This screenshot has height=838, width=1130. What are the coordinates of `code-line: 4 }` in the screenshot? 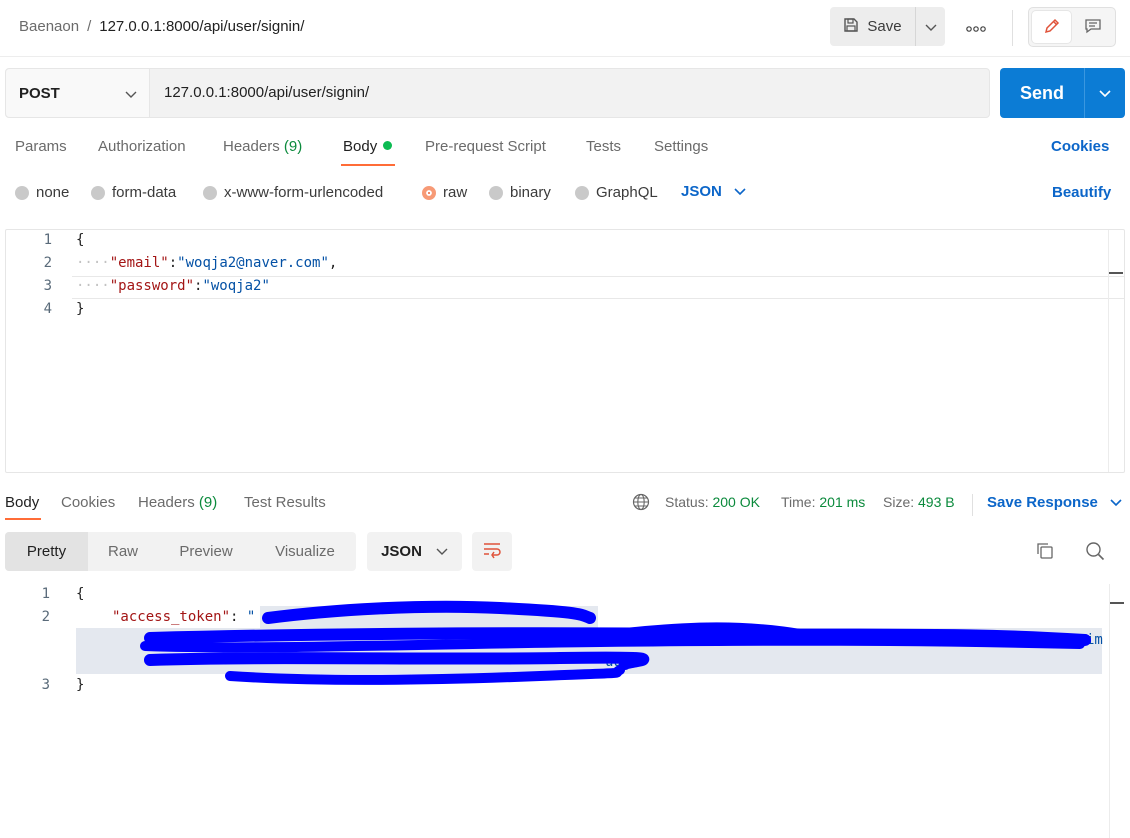 It's located at (556, 312).